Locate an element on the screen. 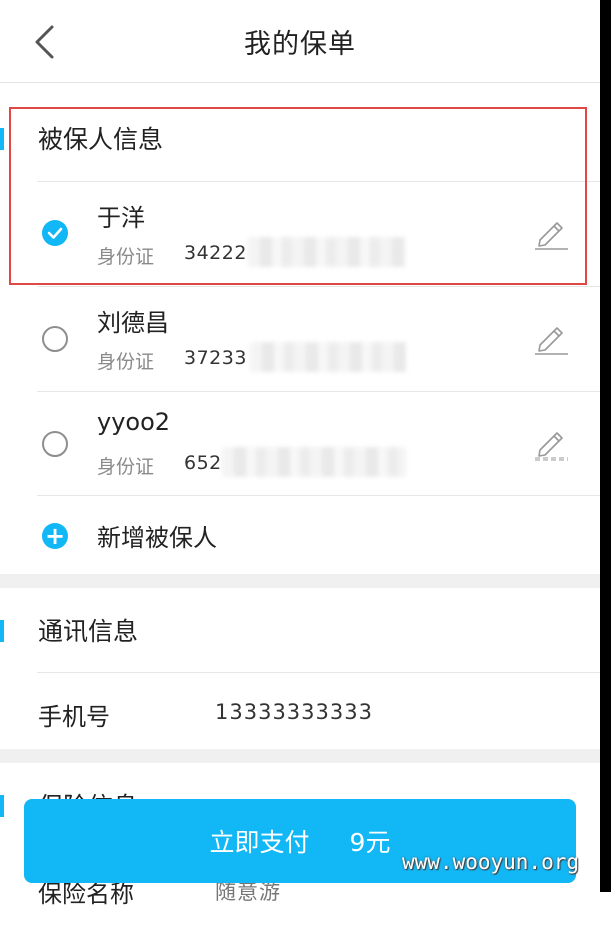 The width and height of the screenshot is (611, 934). page-title: 我的保单 is located at coordinates (300, 44).